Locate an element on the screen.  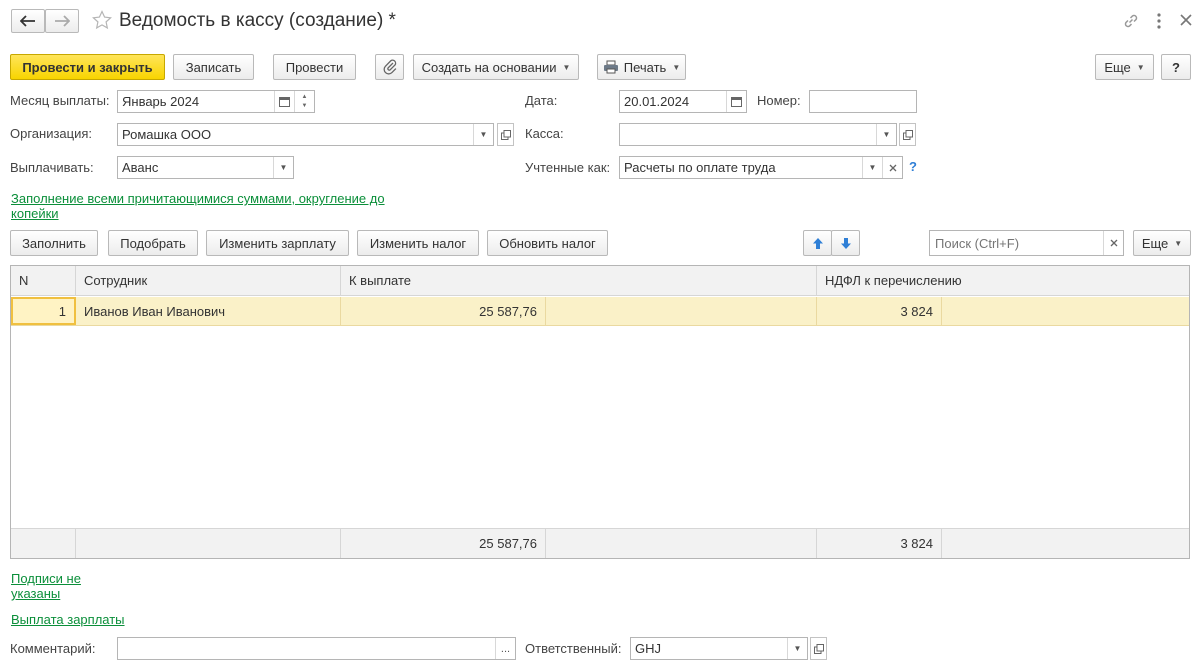
search-clear-button is located at coordinates (1113, 243).